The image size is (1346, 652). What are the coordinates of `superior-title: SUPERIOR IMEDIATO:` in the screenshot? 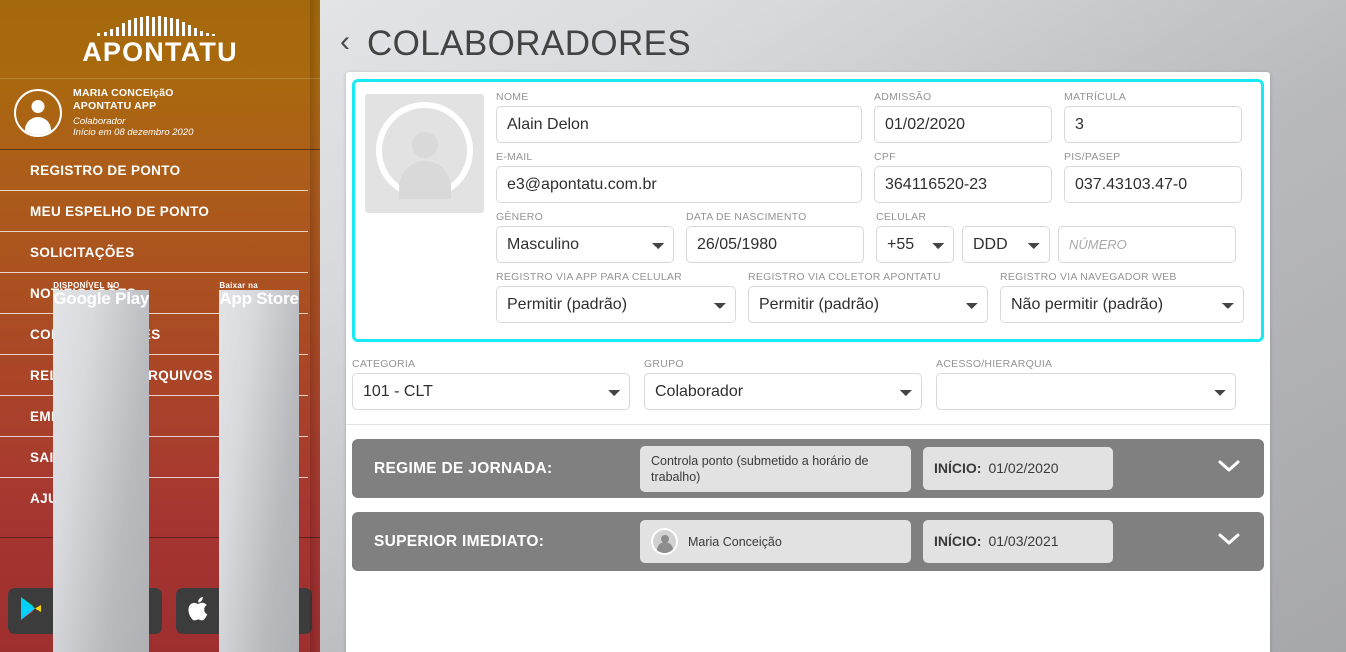 It's located at (459, 541).